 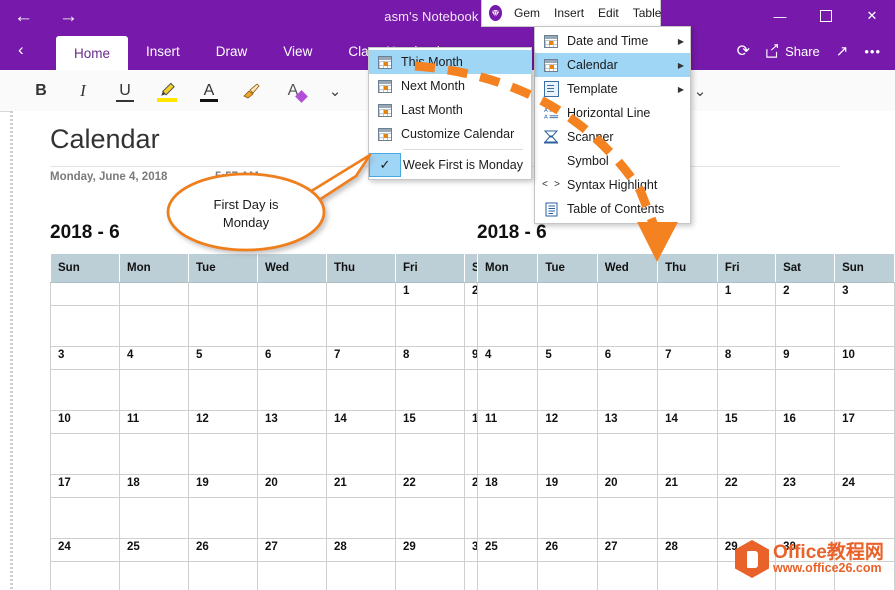 What do you see at coordinates (92, 53) in the screenshot?
I see `tab-home: Home` at bounding box center [92, 53].